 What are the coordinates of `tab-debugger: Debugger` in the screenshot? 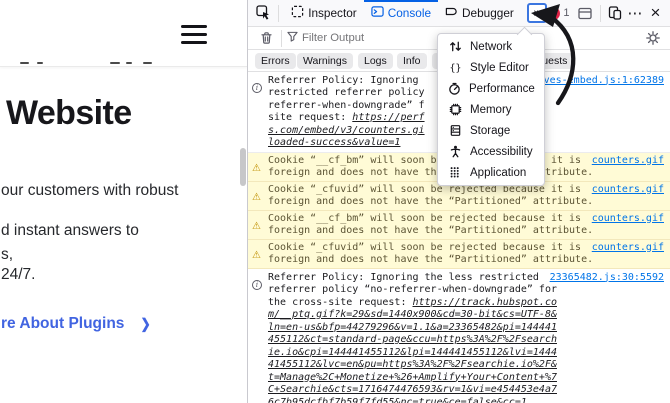 It's located at (479, 13).